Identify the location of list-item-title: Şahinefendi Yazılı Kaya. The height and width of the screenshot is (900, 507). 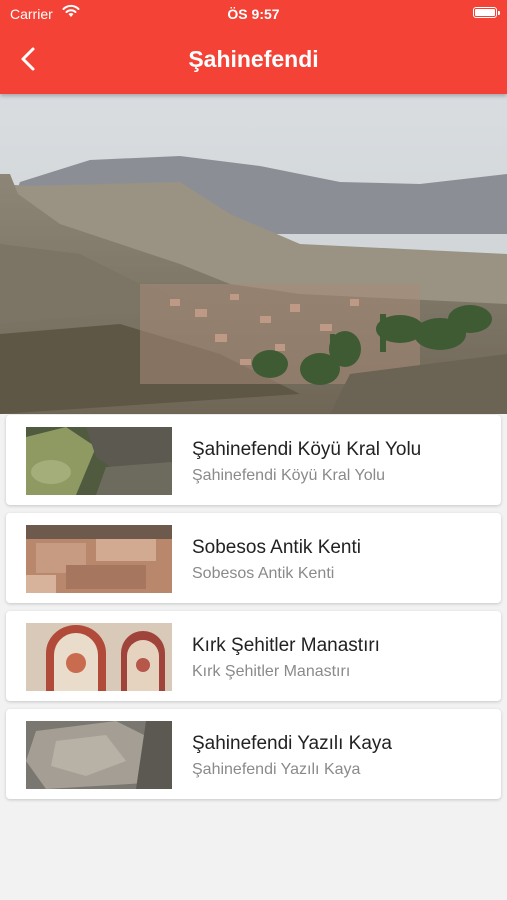
(292, 743).